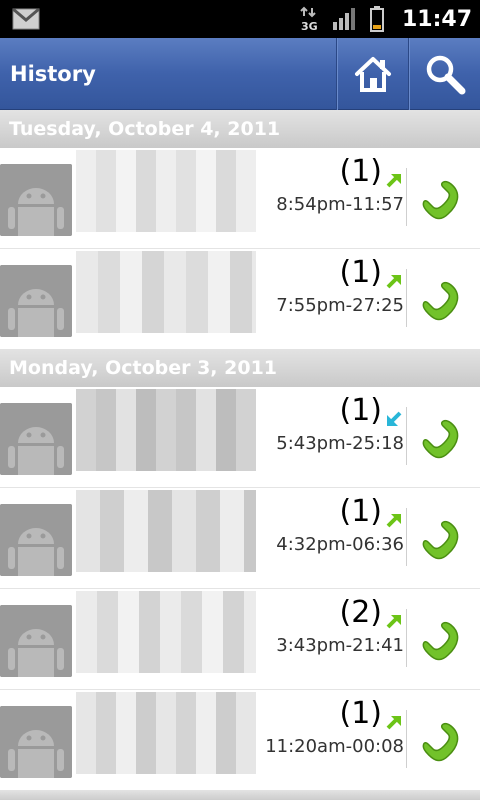  What do you see at coordinates (240, 19) in the screenshot?
I see `status-bar: 3G 11:47` at bounding box center [240, 19].